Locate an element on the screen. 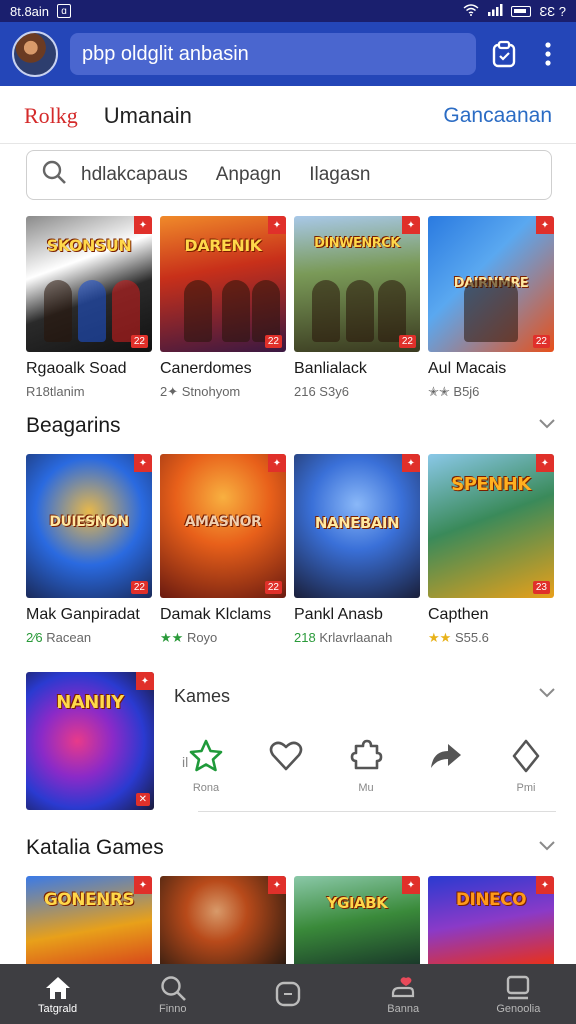 The height and width of the screenshot is (1024, 576). game-thumbnail: ✦ is located at coordinates (223, 920).